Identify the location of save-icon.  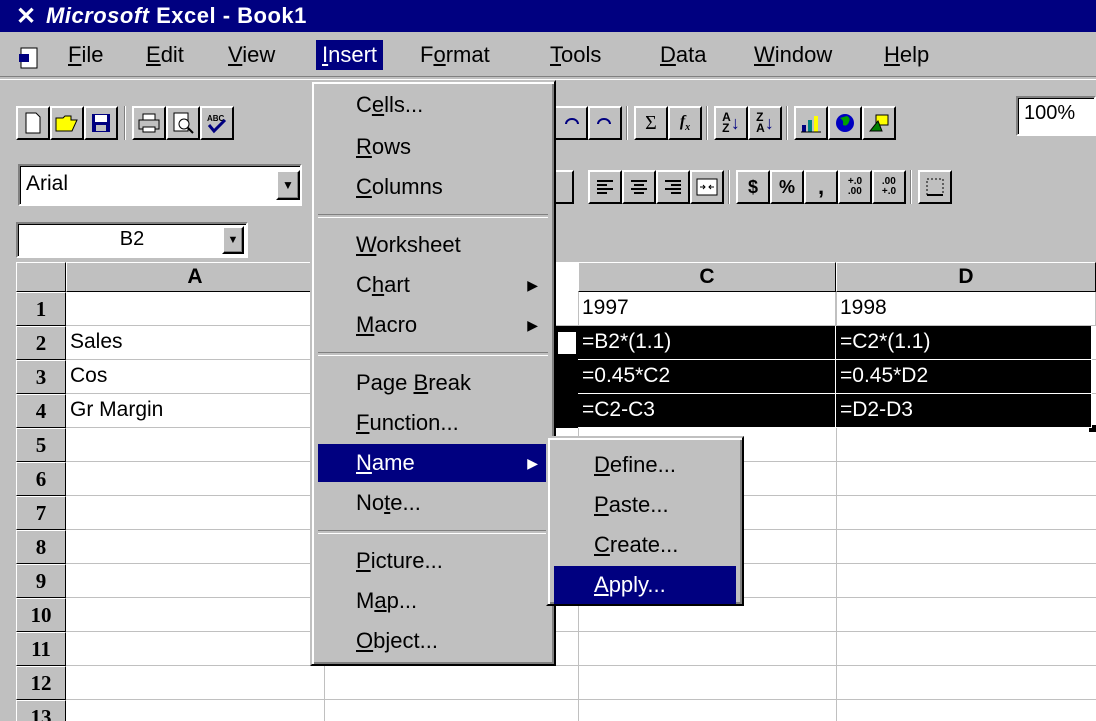
(101, 123).